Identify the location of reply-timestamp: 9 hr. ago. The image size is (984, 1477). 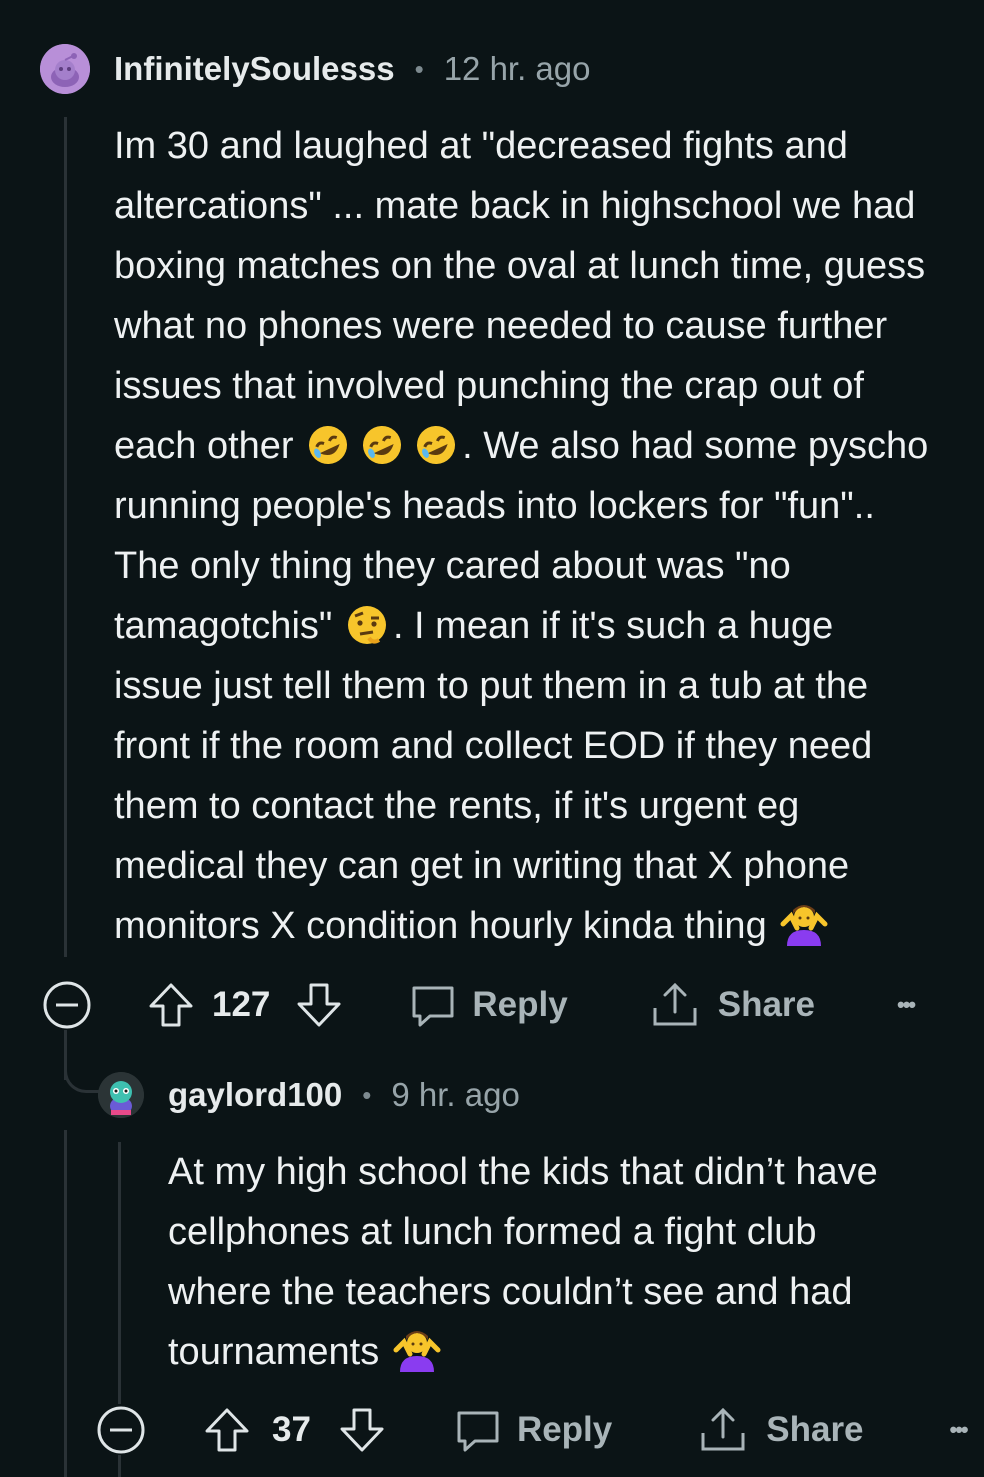
(455, 1094).